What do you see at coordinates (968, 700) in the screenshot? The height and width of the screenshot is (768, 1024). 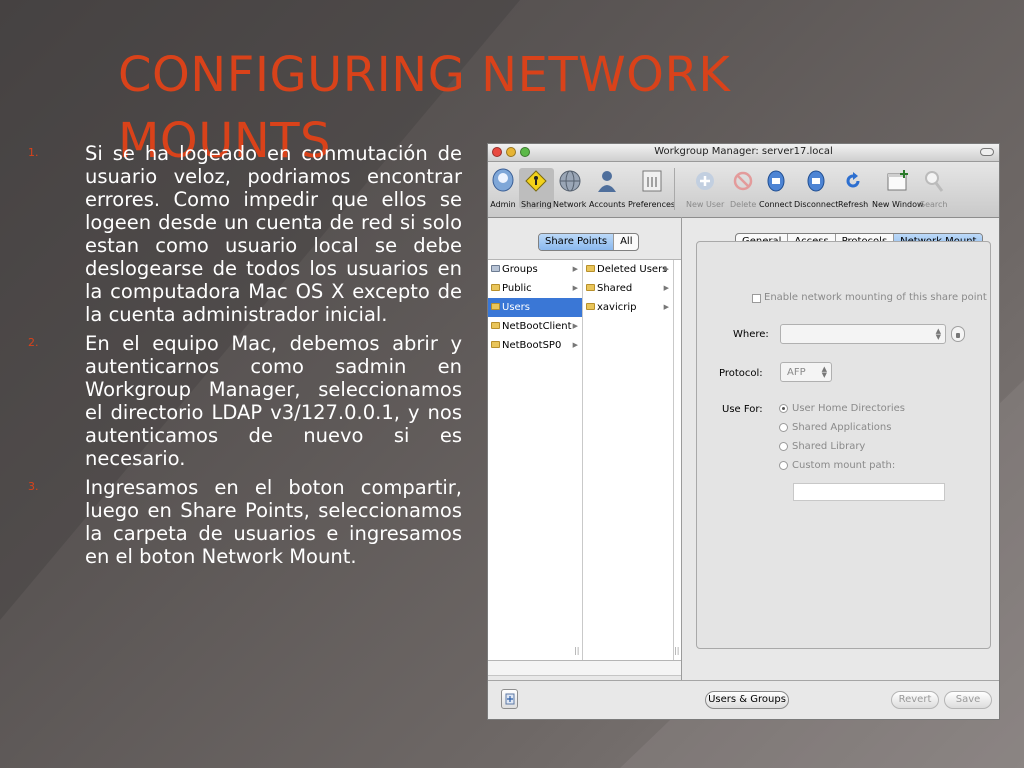 I see `save-button: Save` at bounding box center [968, 700].